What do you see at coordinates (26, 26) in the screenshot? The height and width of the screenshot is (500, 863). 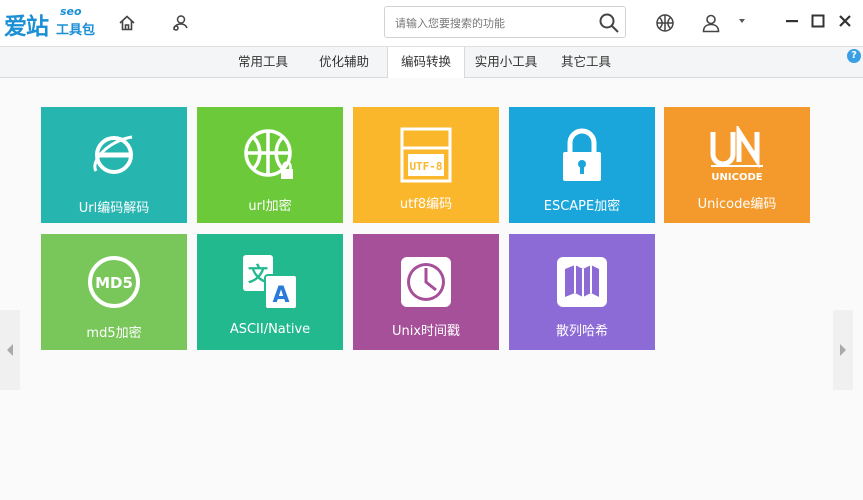 I see `logo-main-text: 爱站` at bounding box center [26, 26].